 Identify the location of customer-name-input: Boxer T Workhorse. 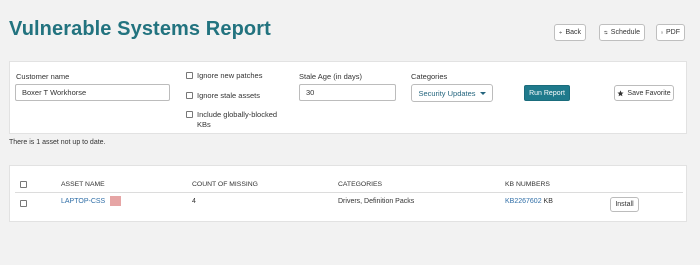
(92, 92).